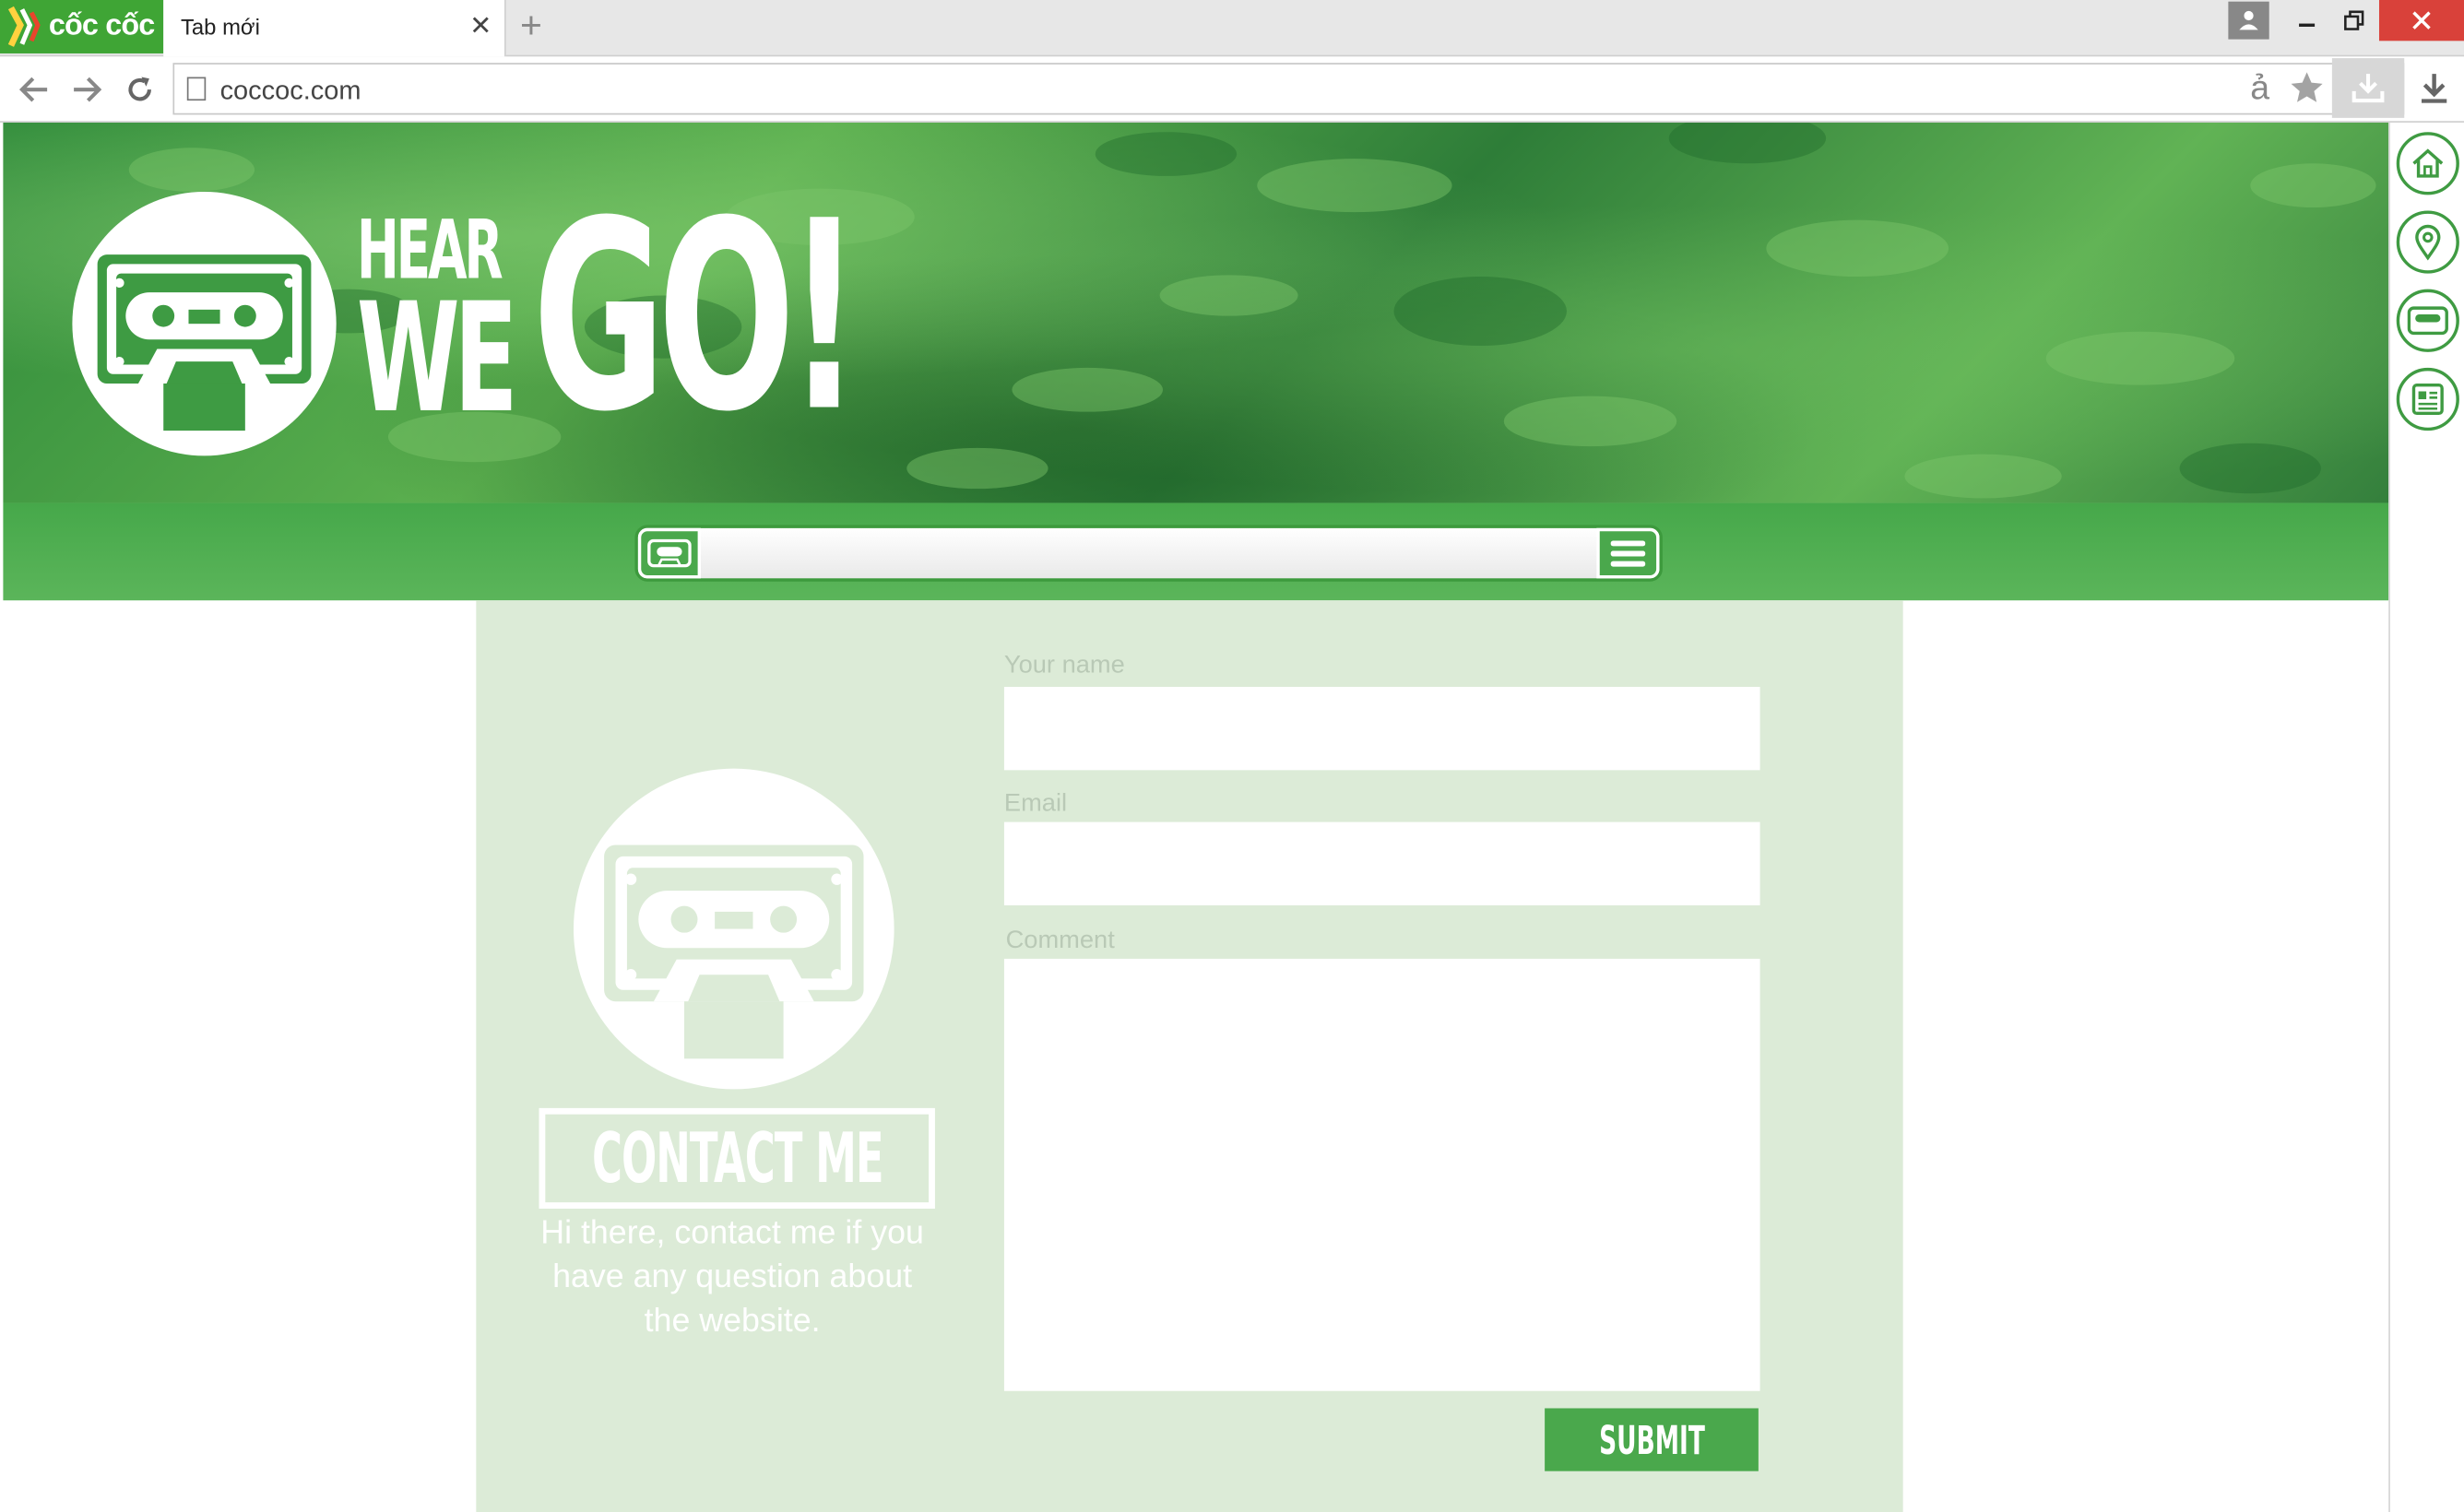 The height and width of the screenshot is (1512, 2464). I want to click on download-tray-icon, so click(2368, 88).